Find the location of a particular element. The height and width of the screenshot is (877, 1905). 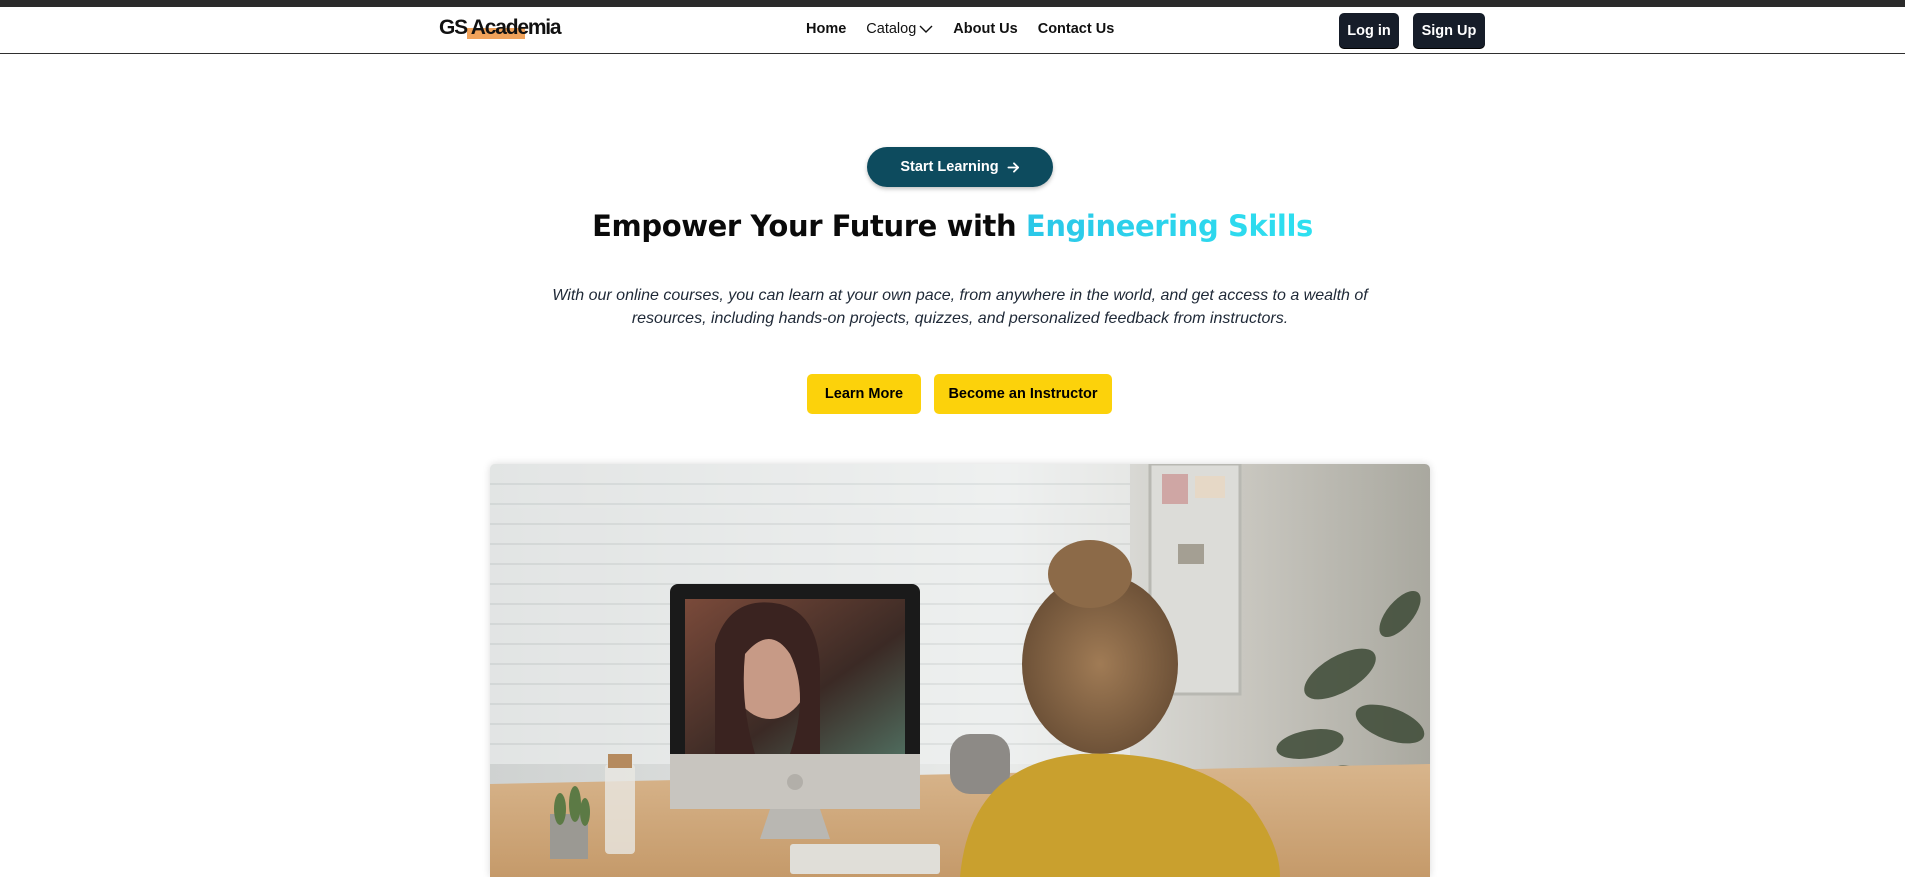

start-learning-button: Start Learning is located at coordinates (960, 167).